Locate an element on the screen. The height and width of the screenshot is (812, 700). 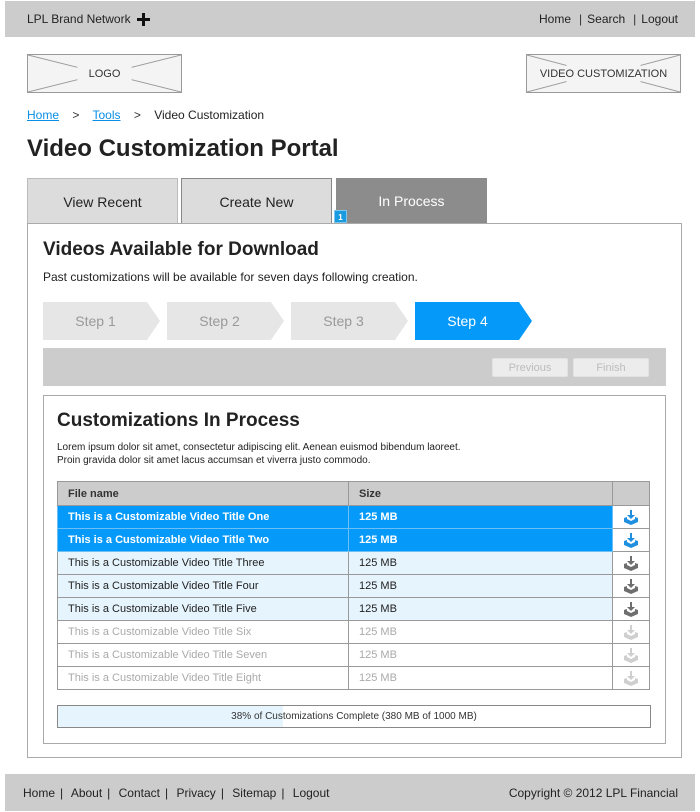
section-banner-label: VIDEO CUSTOMIZATION is located at coordinates (603, 73).